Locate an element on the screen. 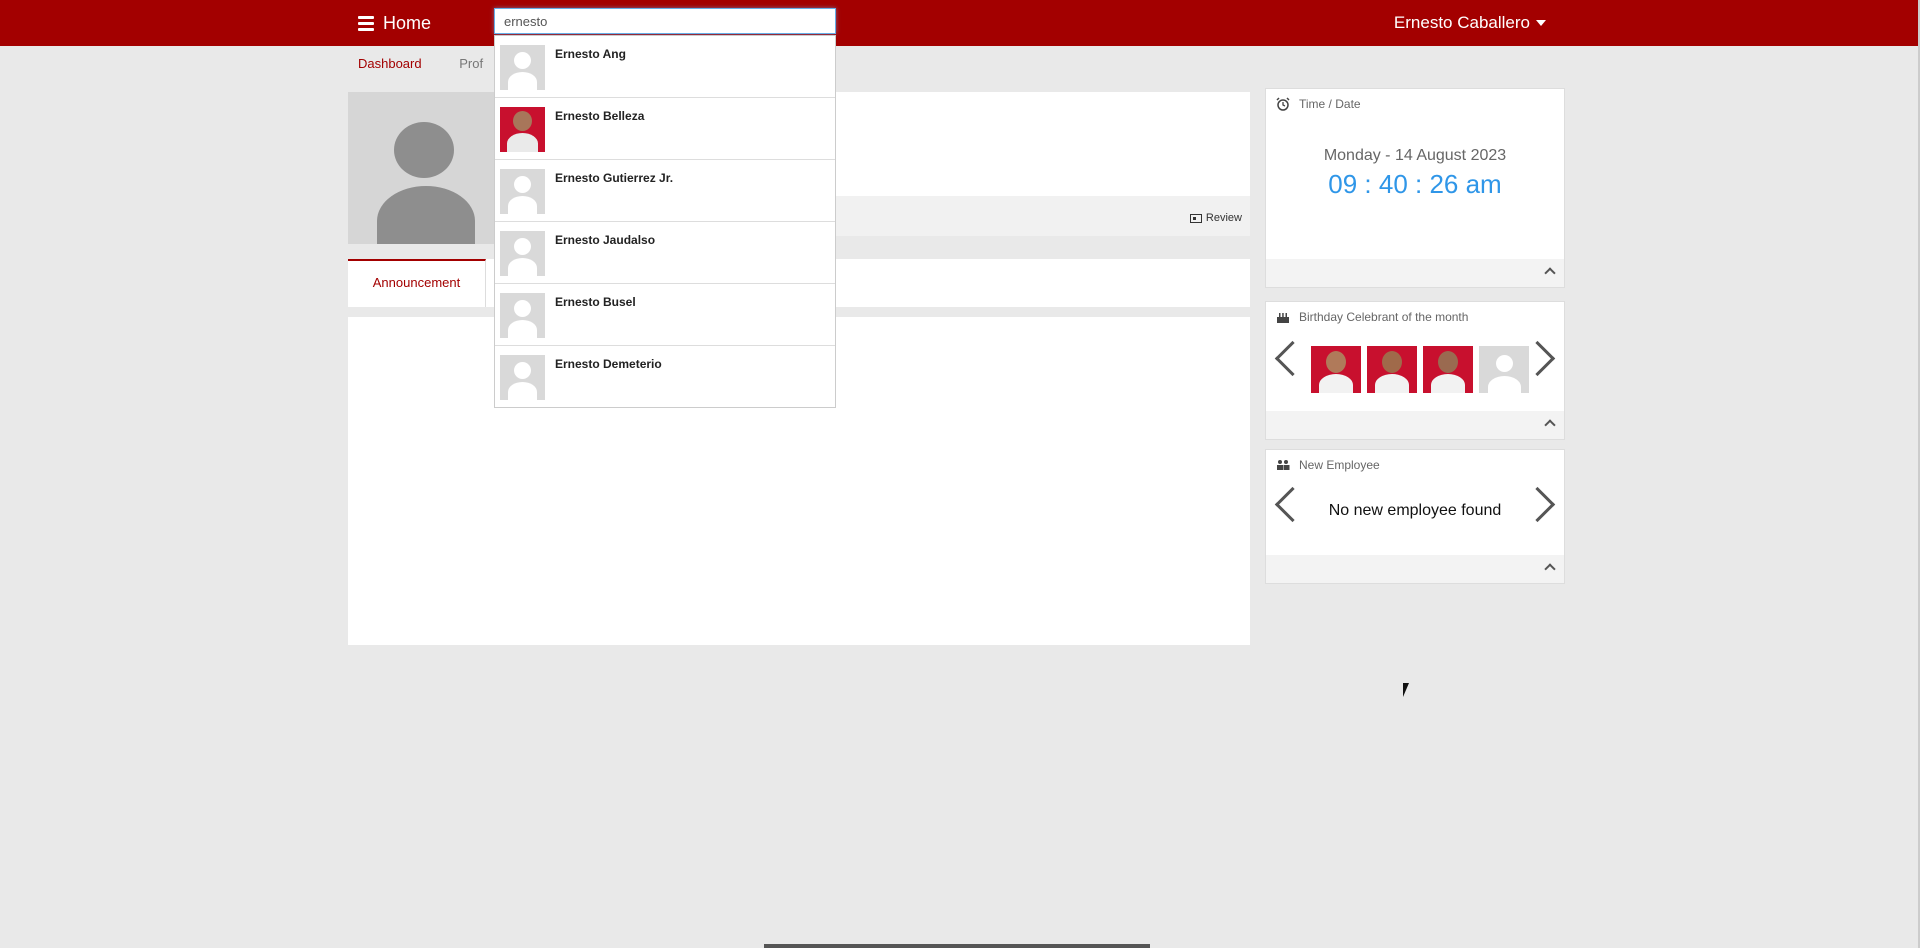 The image size is (1920, 948). widget-title: Time / Date is located at coordinates (1318, 104).